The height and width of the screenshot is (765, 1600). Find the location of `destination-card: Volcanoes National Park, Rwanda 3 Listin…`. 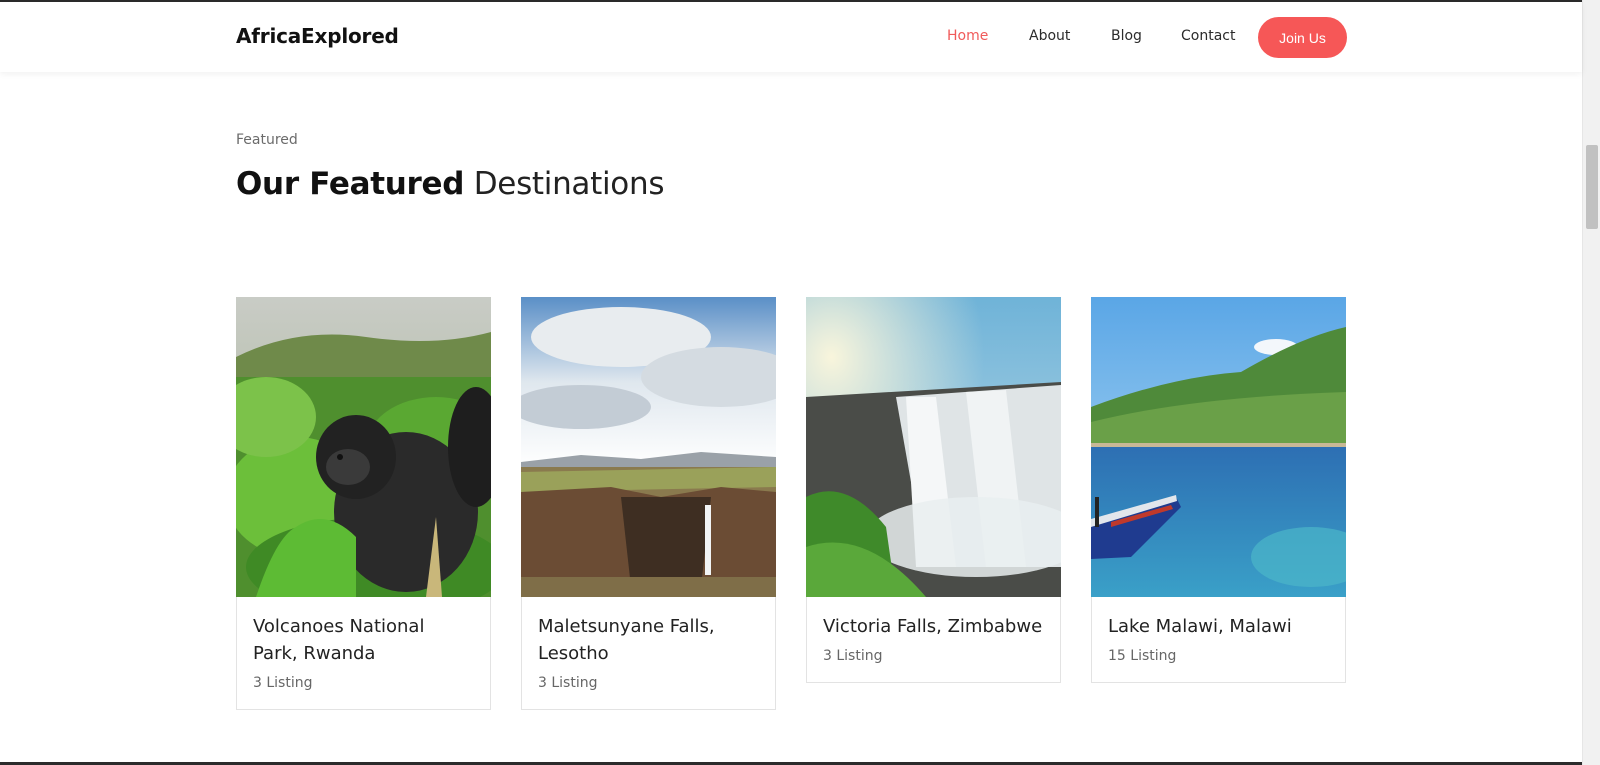

destination-card: Volcanoes National Park, Rwanda 3 Listin… is located at coordinates (363, 503).